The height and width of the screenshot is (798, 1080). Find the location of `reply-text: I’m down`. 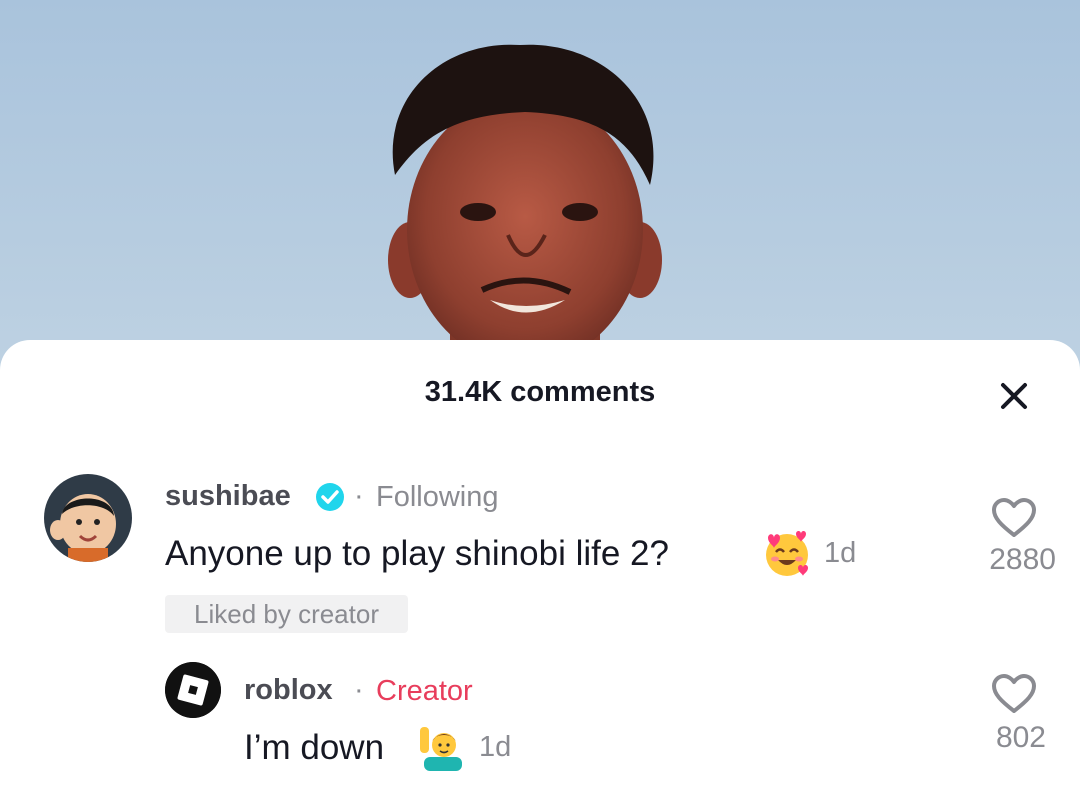

reply-text: I’m down is located at coordinates (314, 747).